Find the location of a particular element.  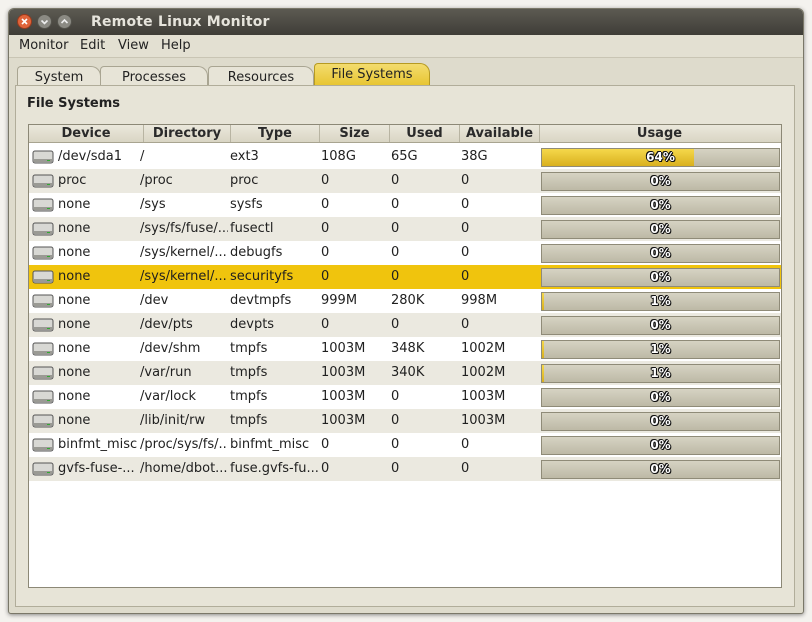

cell-available: 1002M is located at coordinates (483, 348).